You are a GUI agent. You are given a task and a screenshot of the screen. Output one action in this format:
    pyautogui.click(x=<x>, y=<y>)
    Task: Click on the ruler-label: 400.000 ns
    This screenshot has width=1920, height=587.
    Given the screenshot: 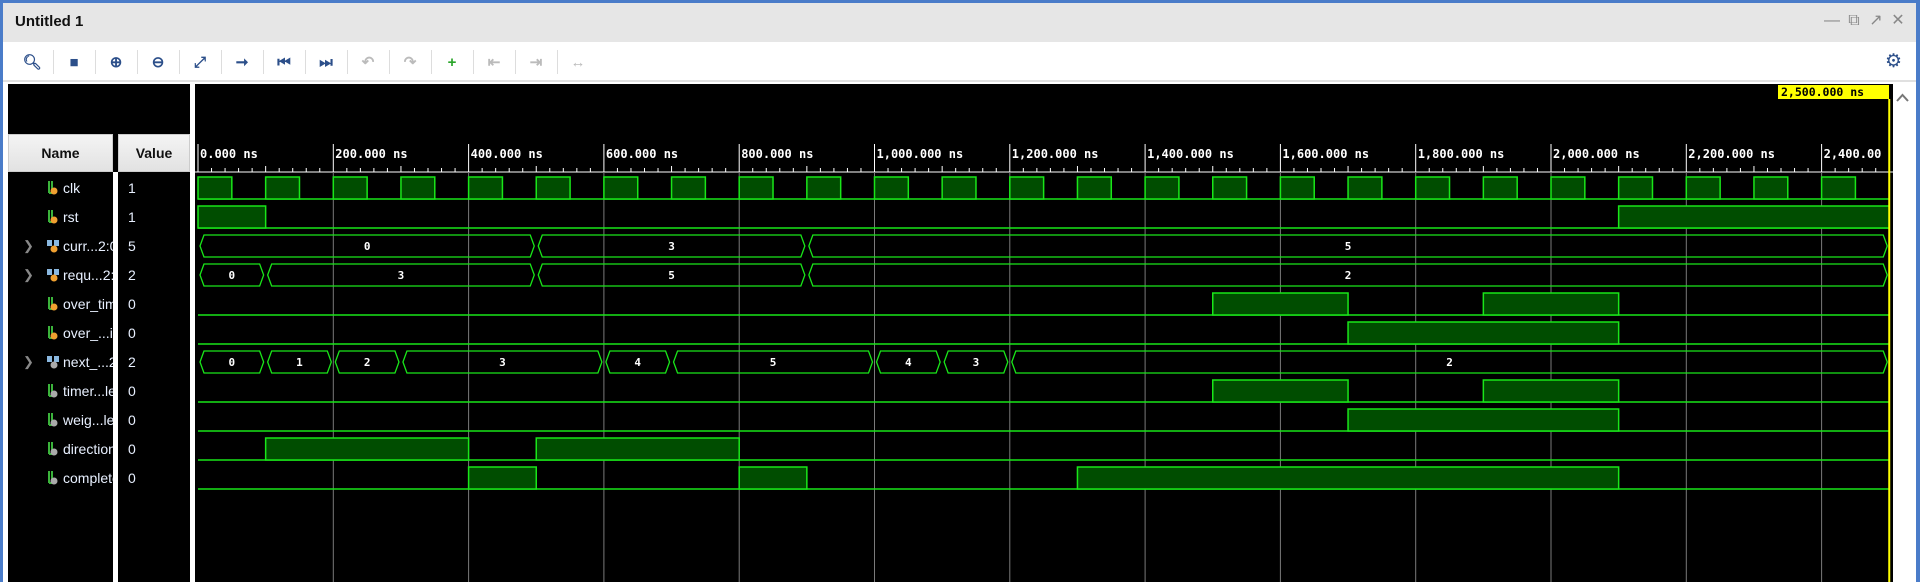 What is the action you would take?
    pyautogui.click(x=507, y=154)
    